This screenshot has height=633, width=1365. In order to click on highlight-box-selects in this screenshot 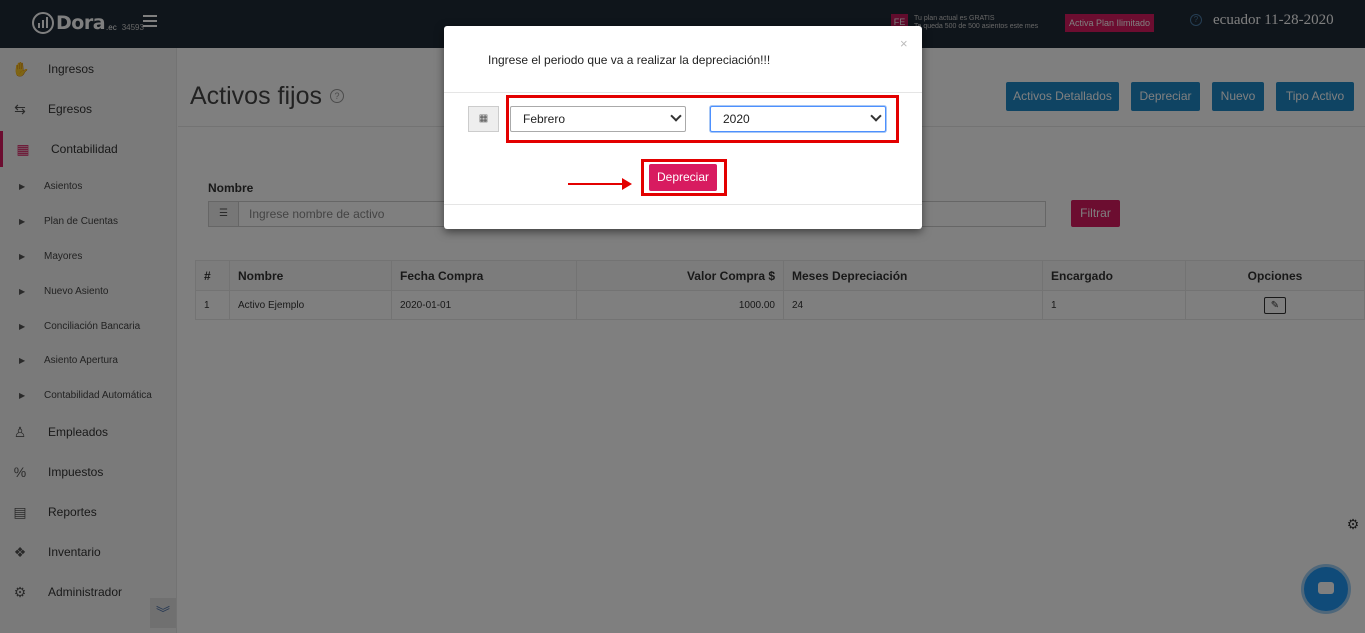, I will do `click(702, 119)`.